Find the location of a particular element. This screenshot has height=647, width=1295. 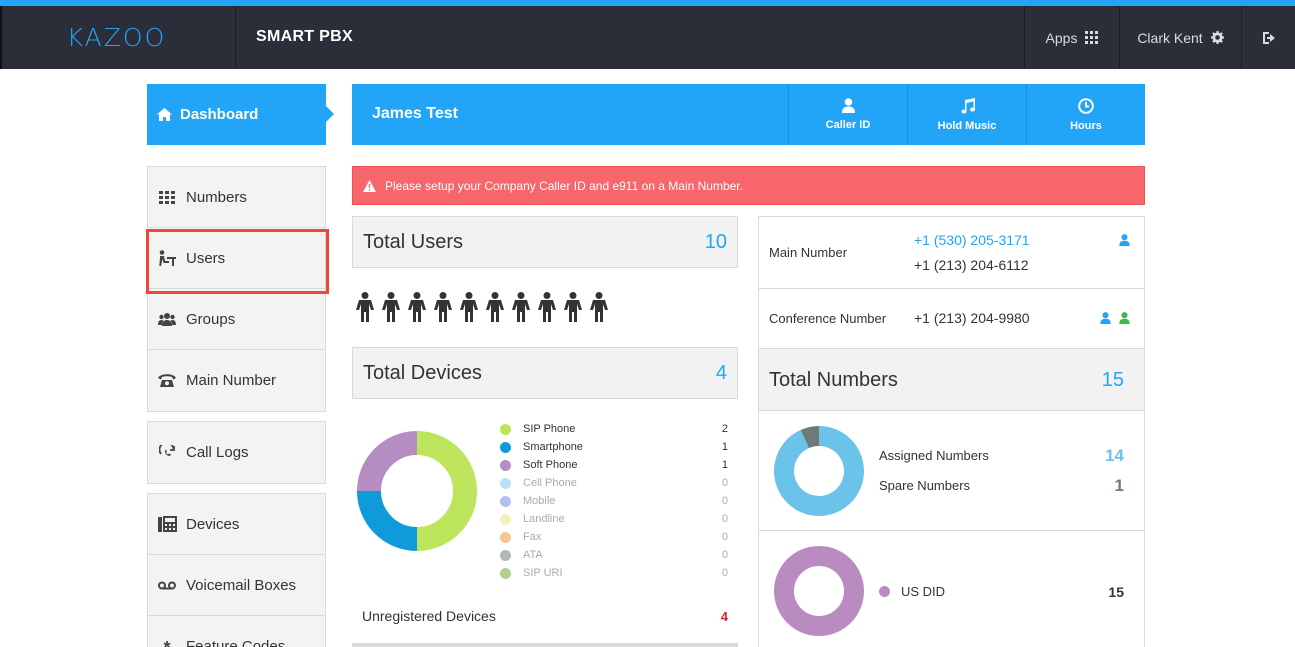

main-number-secondary: +1 (213) 204-6112 is located at coordinates (971, 265).